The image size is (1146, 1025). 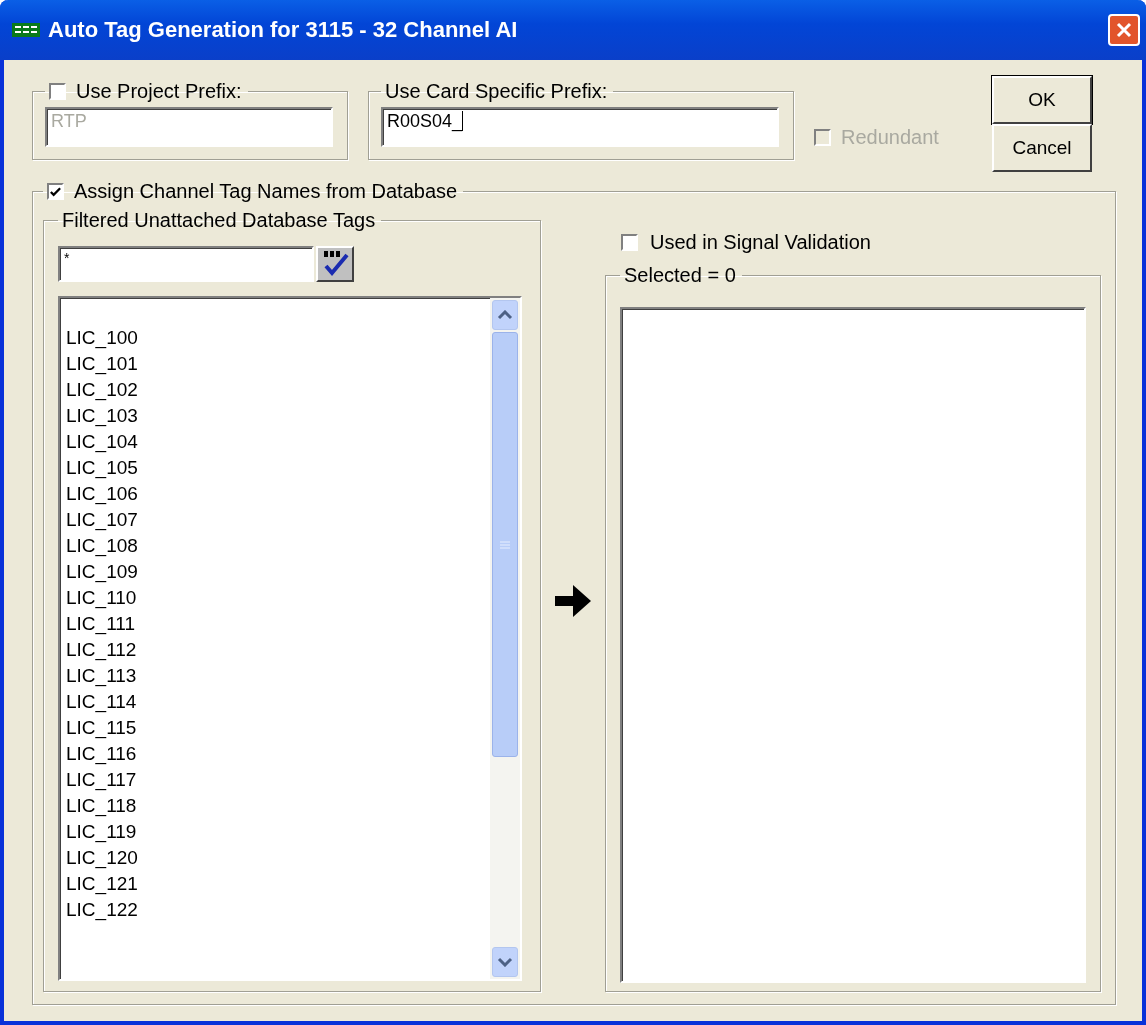 I want to click on list-item: LIC_109, so click(x=278, y=572).